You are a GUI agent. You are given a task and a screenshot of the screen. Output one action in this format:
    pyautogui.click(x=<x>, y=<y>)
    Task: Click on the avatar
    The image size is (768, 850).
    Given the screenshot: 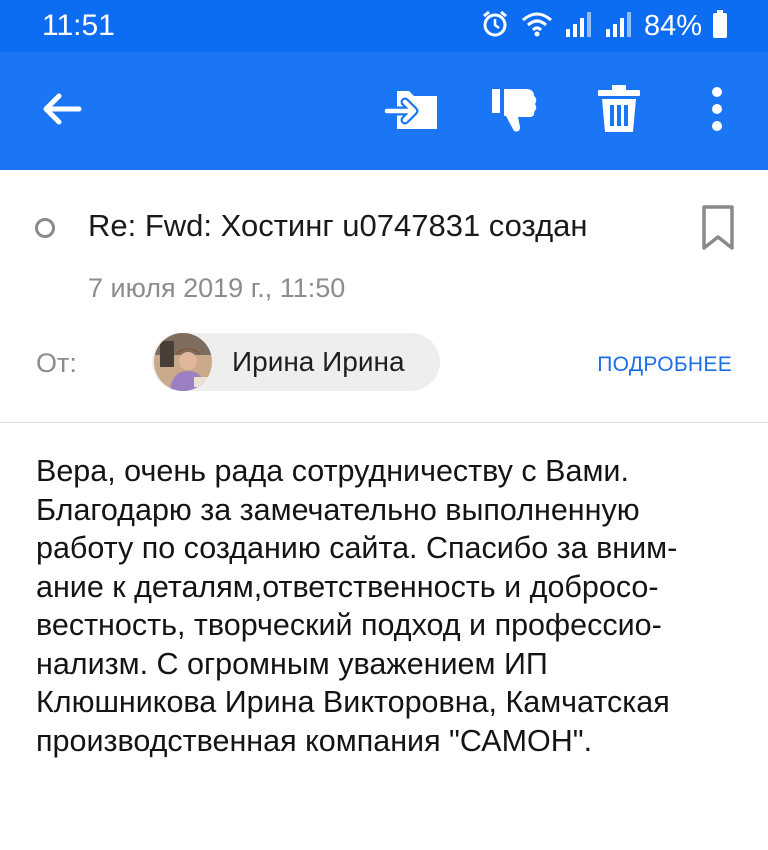 What is the action you would take?
    pyautogui.click(x=183, y=362)
    